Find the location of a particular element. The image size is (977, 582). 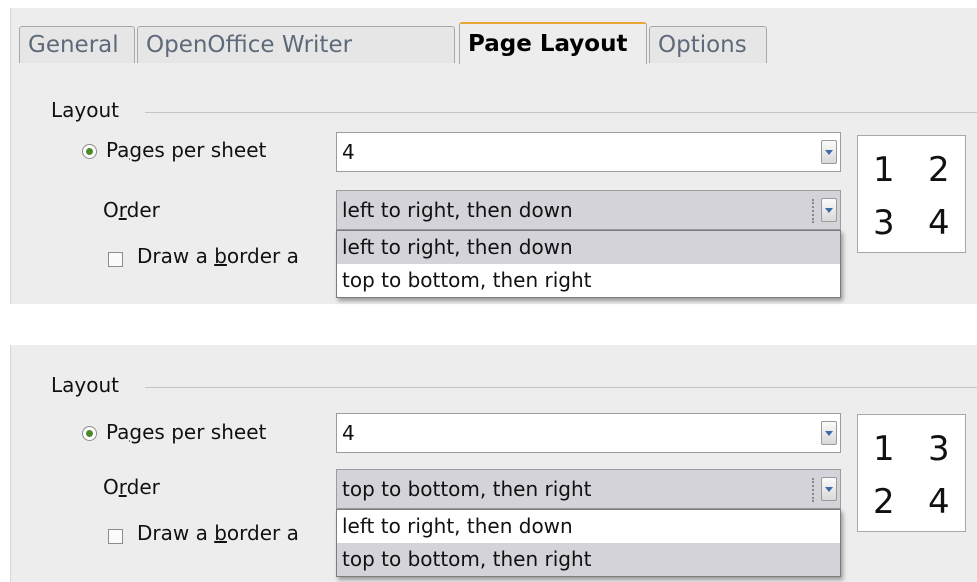

tab-options-label: Options is located at coordinates (702, 45).